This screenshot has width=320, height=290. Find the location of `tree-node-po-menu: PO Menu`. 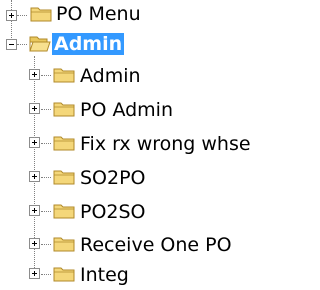

tree-node-po-menu: PO Menu is located at coordinates (100, 12).